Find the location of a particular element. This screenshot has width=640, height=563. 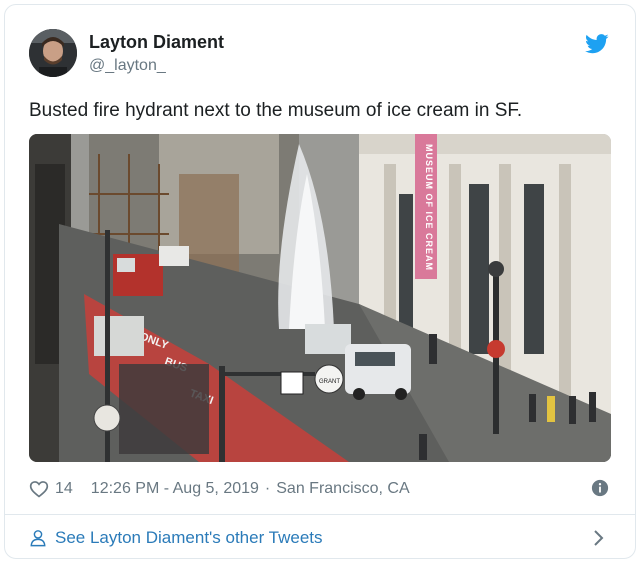

author-handle: @_layton_ is located at coordinates (127, 66).